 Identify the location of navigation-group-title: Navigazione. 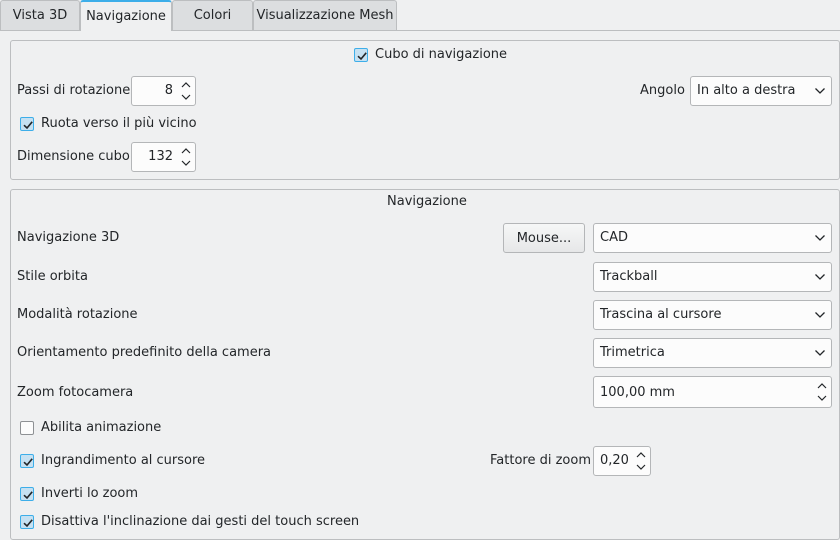
(427, 201).